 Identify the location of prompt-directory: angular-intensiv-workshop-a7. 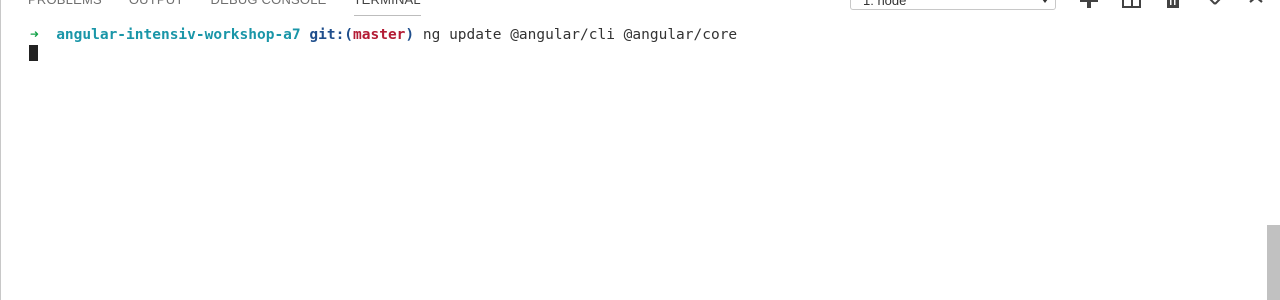
(178, 35).